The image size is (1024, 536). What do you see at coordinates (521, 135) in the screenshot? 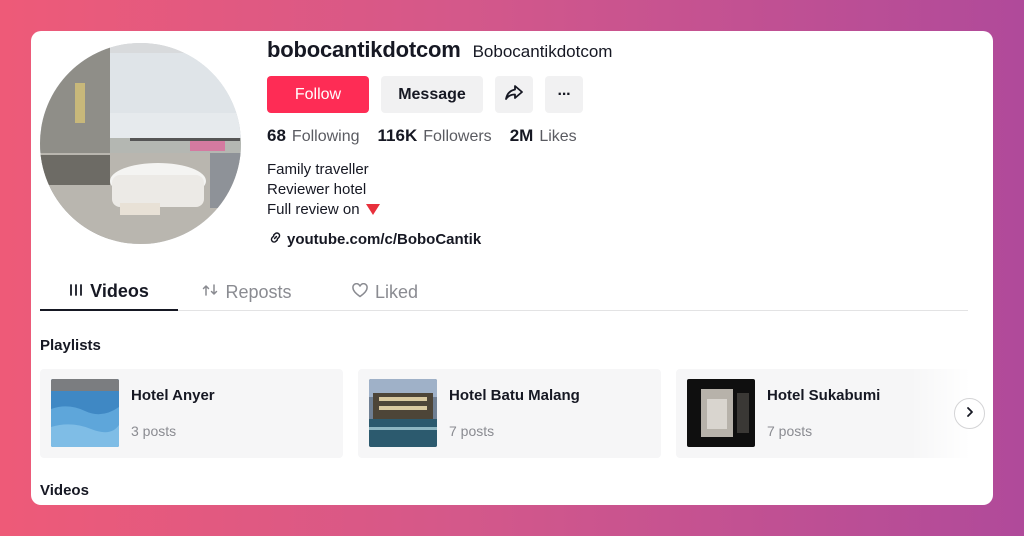
I see `likes-count: 2M` at bounding box center [521, 135].